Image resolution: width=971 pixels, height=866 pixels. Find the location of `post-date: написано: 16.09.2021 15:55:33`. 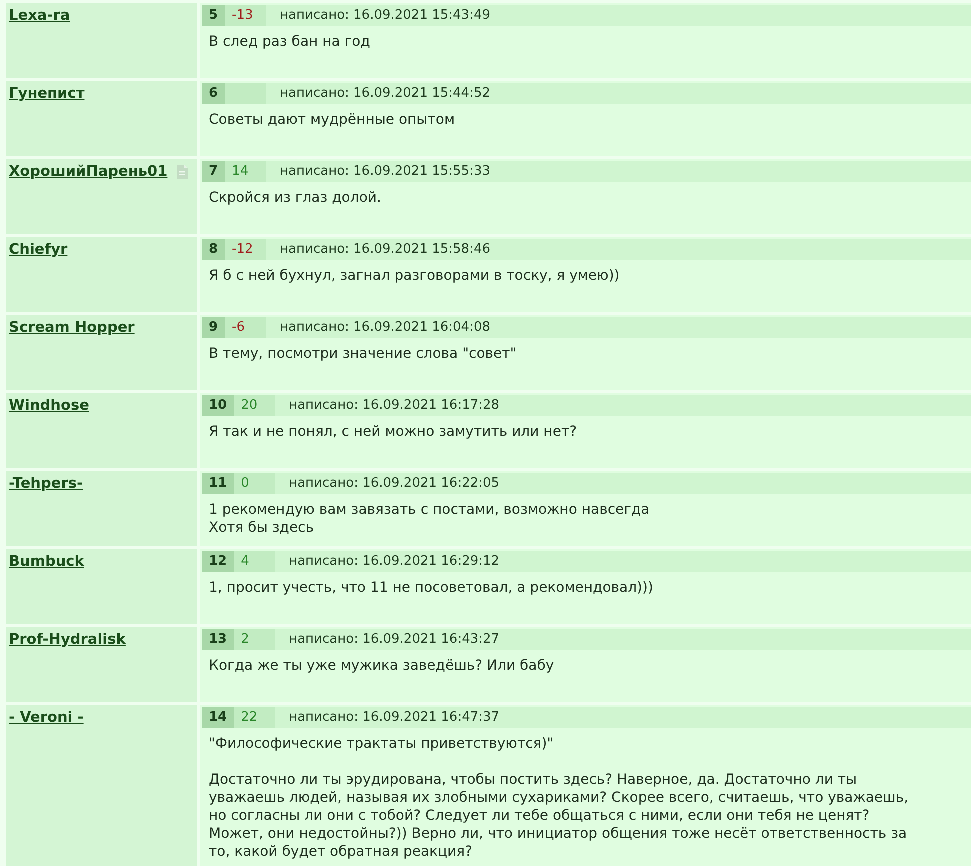

post-date: написано: 16.09.2021 15:55:33 is located at coordinates (385, 172).